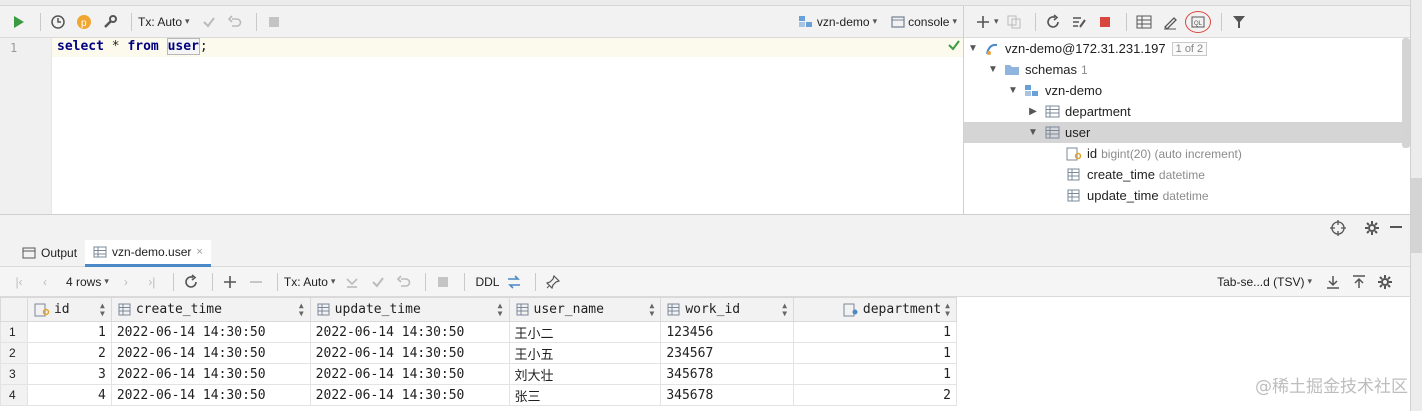 This screenshot has width=1422, height=411. Describe the element at coordinates (585, 374) in the screenshot. I see `cell-user-name: 刘大壮` at that location.